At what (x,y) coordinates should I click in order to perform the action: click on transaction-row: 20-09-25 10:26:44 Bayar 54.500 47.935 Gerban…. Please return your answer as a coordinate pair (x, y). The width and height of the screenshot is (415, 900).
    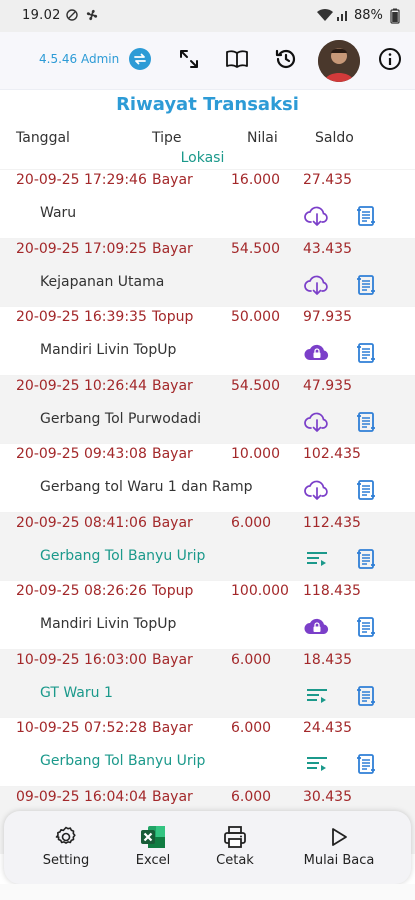
    Looking at the image, I should click on (207, 408).